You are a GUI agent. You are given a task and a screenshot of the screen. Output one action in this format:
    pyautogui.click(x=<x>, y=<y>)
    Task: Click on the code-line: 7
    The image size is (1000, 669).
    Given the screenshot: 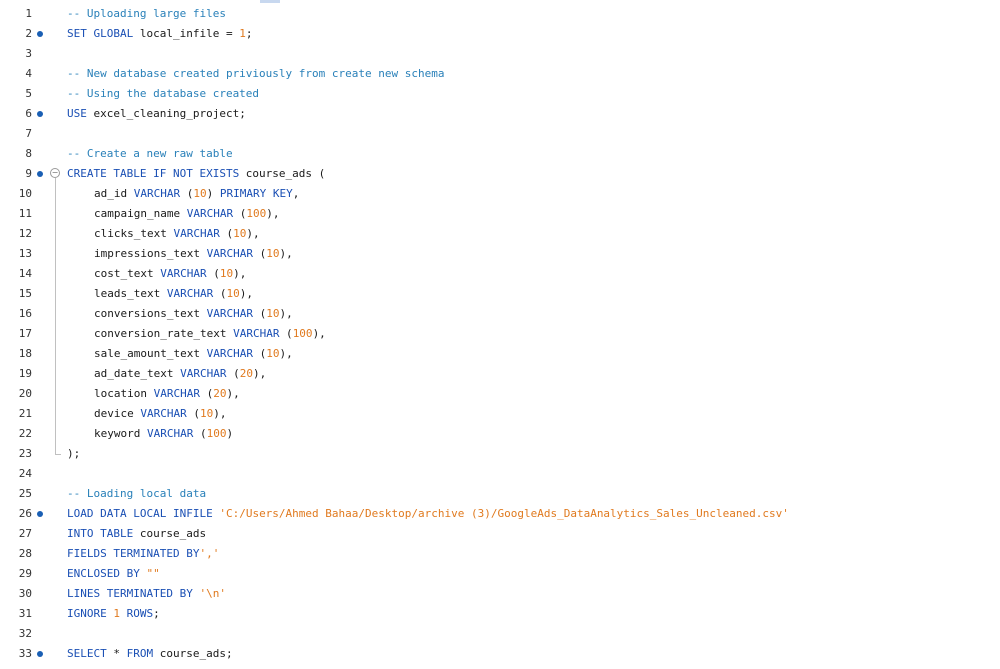 What is the action you would take?
    pyautogui.click(x=500, y=134)
    